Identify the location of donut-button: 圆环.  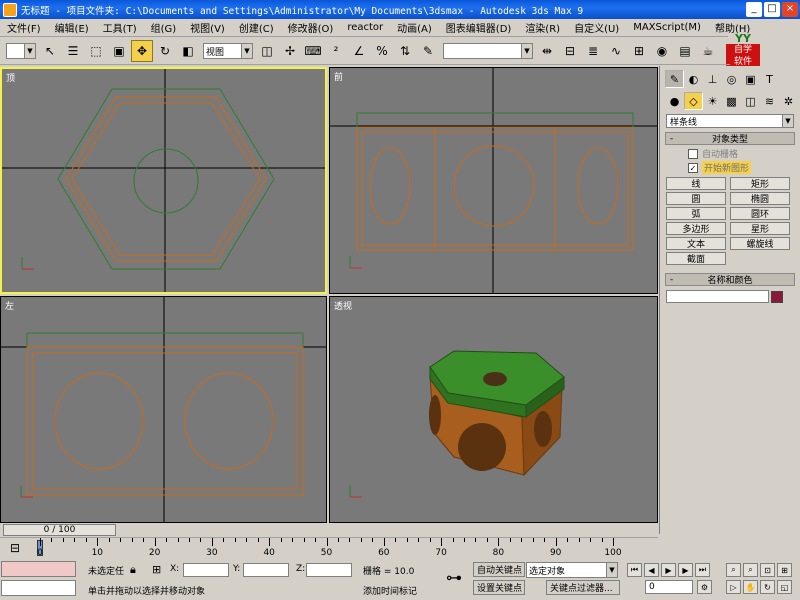
(760, 213).